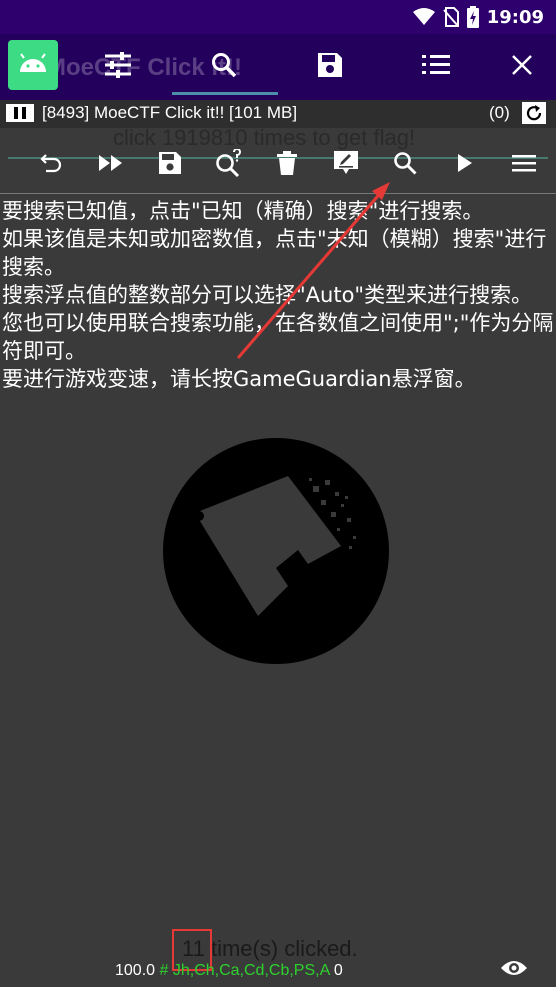 The width and height of the screenshot is (556, 987). I want to click on speed-value: 100.0, so click(135, 970).